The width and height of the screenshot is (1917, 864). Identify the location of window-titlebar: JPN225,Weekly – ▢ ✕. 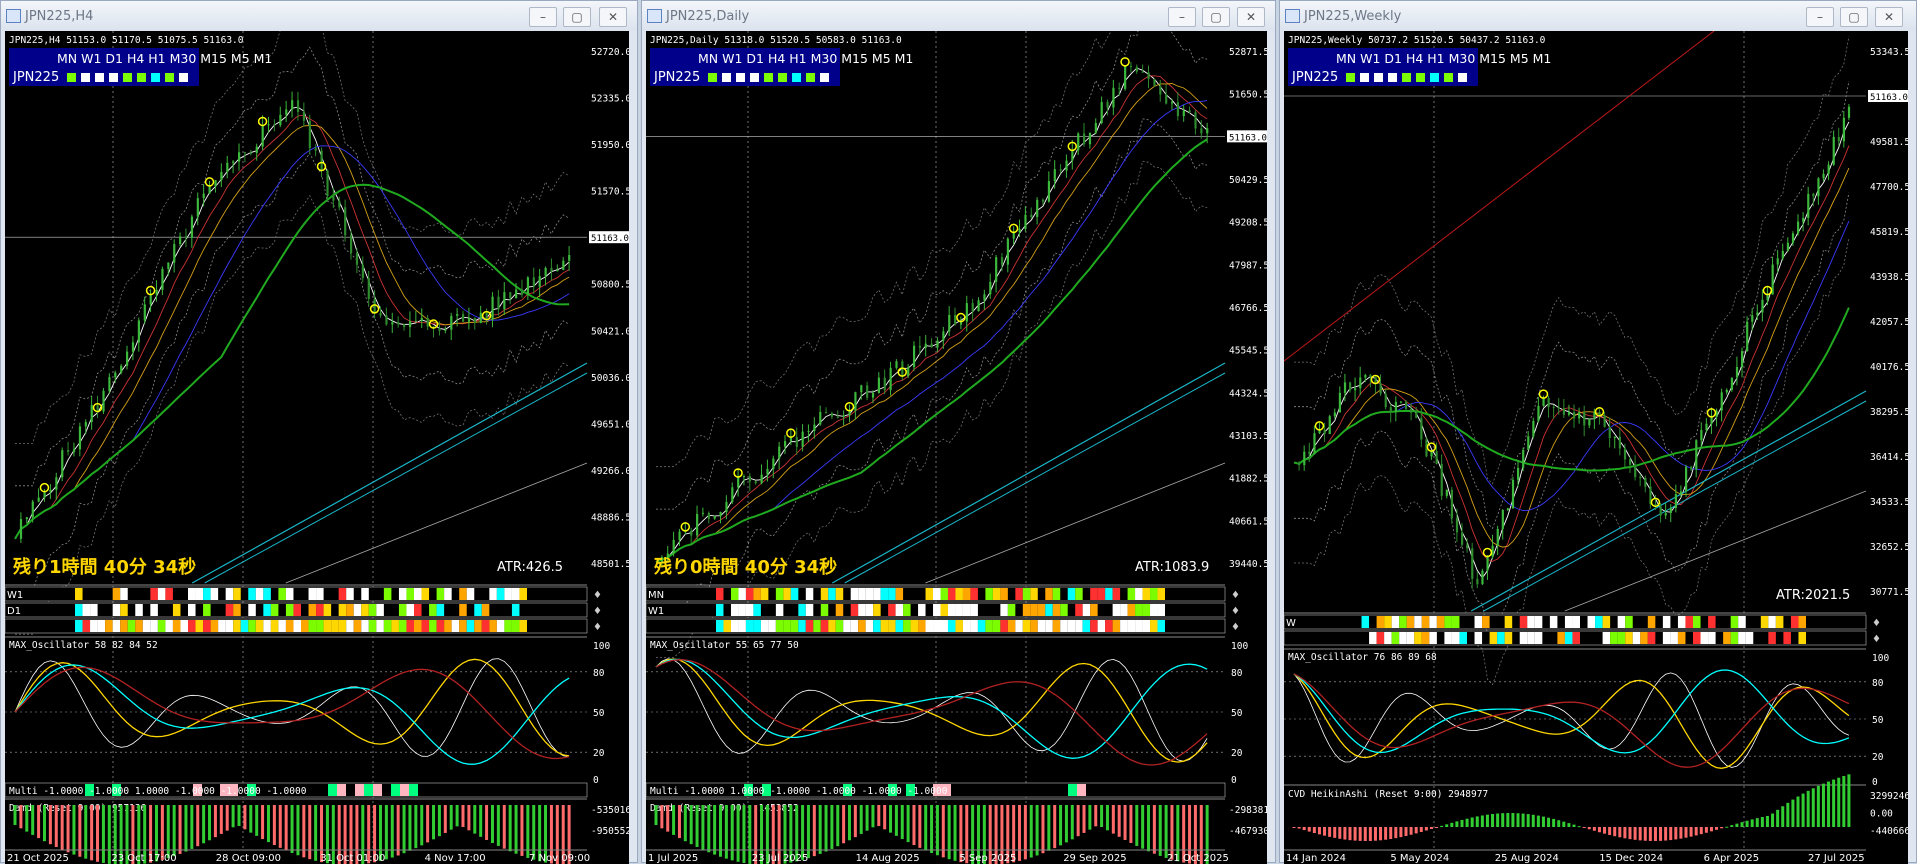
(1598, 16).